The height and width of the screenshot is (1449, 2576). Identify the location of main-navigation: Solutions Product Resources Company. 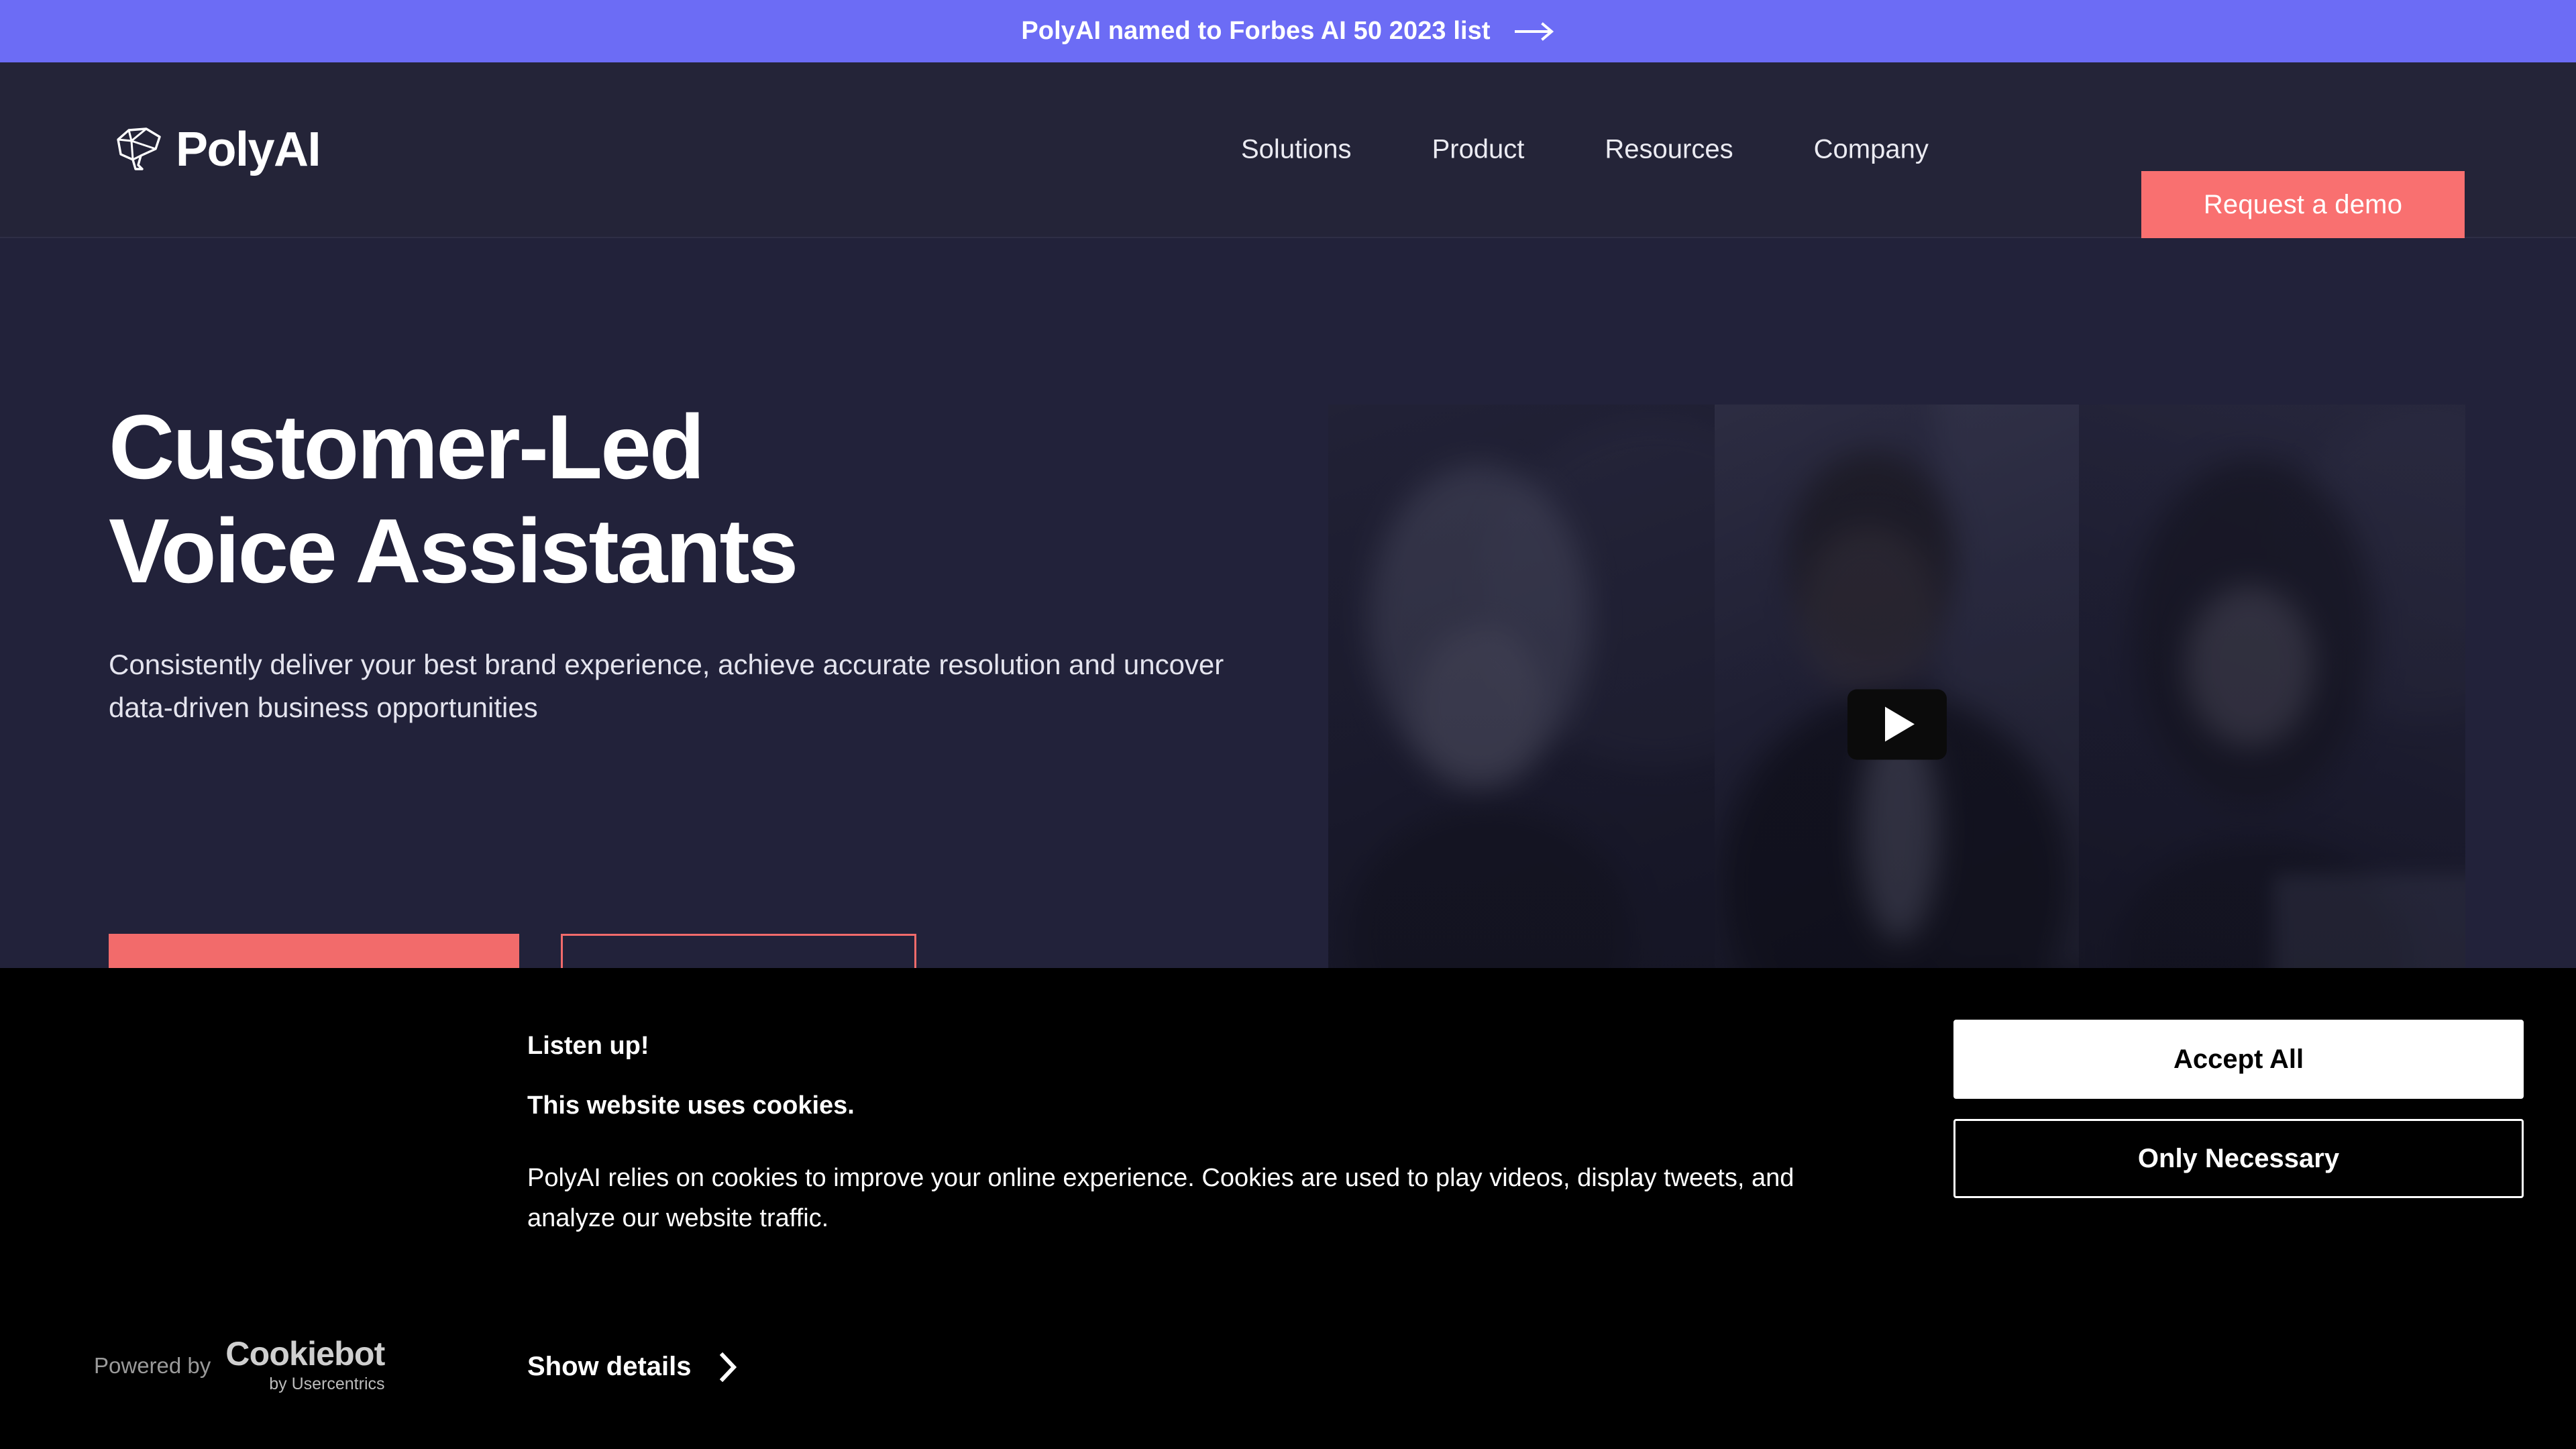
(1585, 150).